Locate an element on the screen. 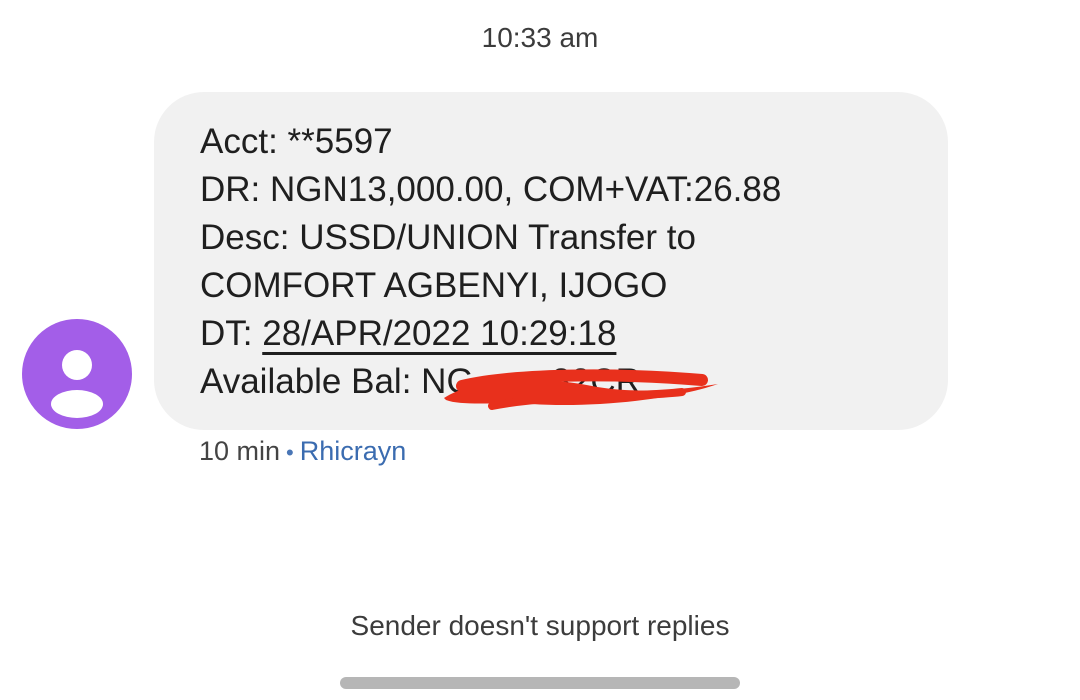  reply-notice: Sender doesn't support replies is located at coordinates (540, 625).